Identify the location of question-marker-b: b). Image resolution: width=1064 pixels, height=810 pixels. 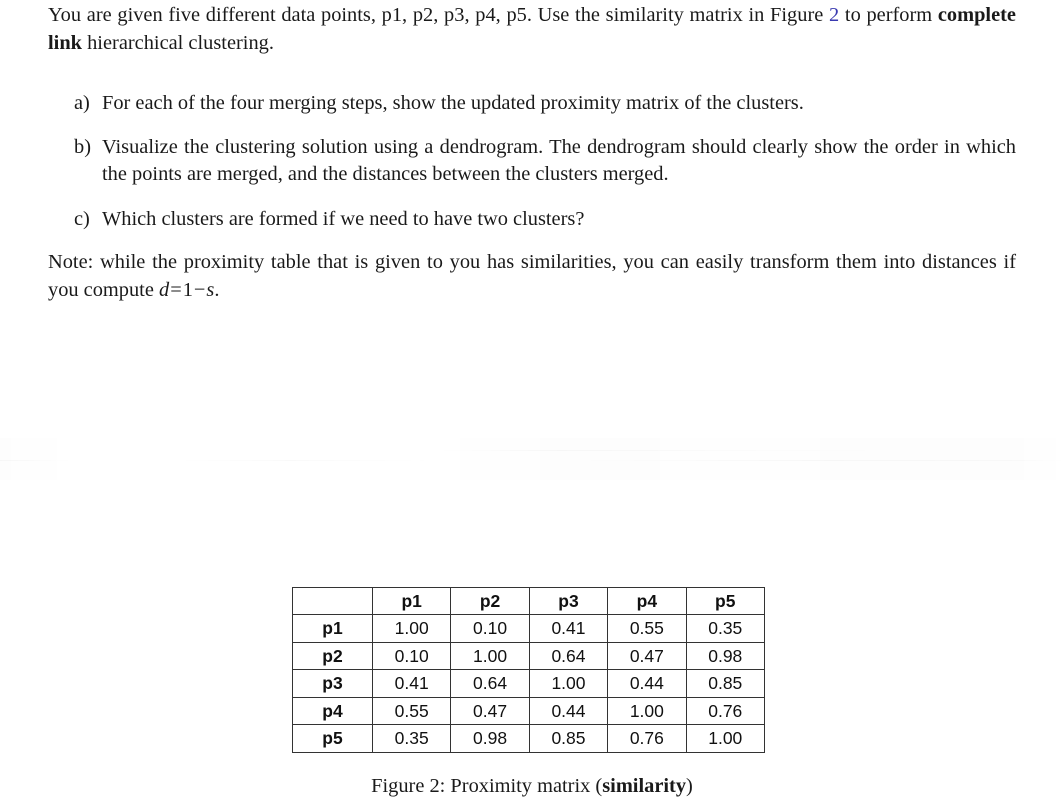
(82, 146).